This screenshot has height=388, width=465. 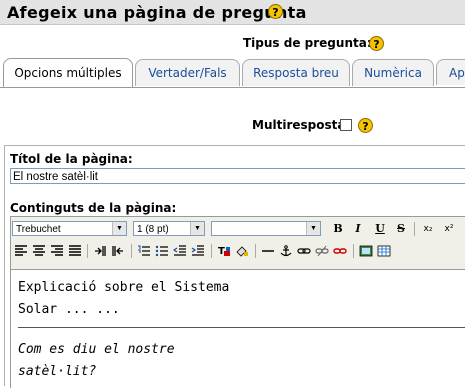 I want to click on tab-numerical: Numèrica, so click(x=393, y=72).